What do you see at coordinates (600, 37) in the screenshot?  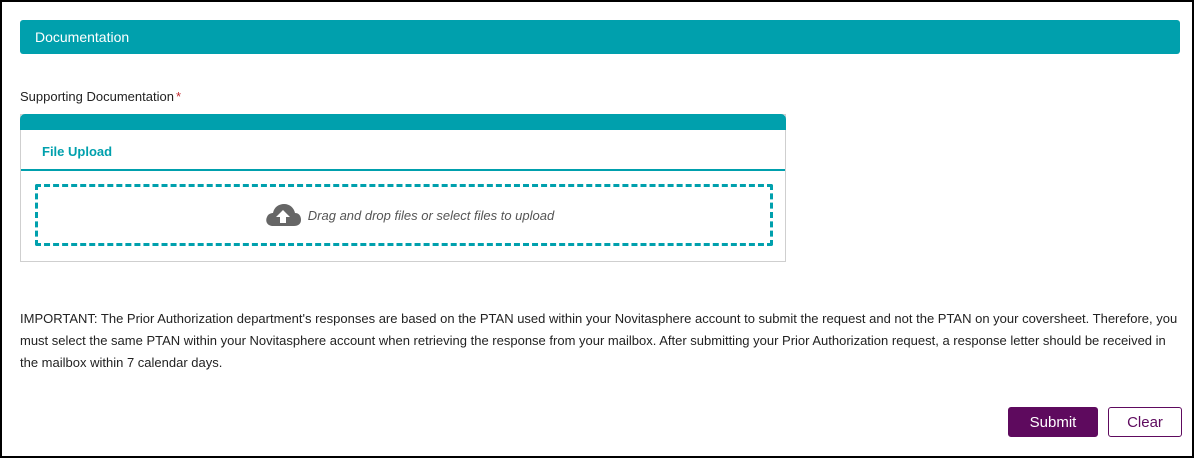 I see `documentation-section-header: Documentation` at bounding box center [600, 37].